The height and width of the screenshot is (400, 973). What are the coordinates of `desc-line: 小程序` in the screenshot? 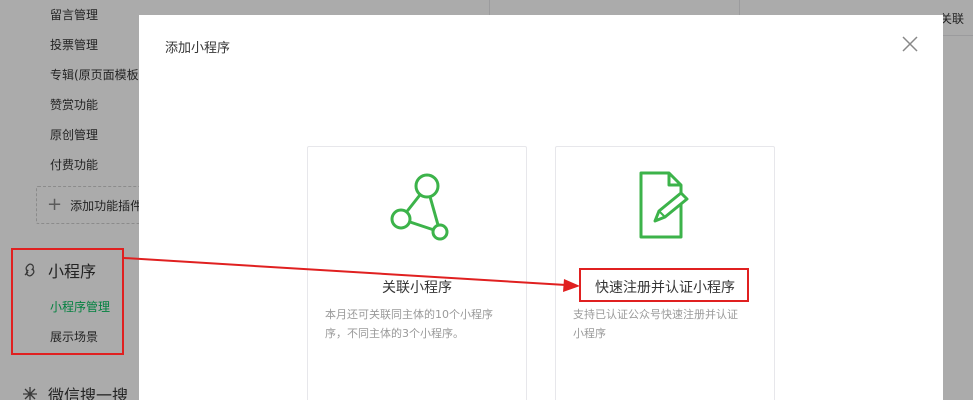 It's located at (589, 333).